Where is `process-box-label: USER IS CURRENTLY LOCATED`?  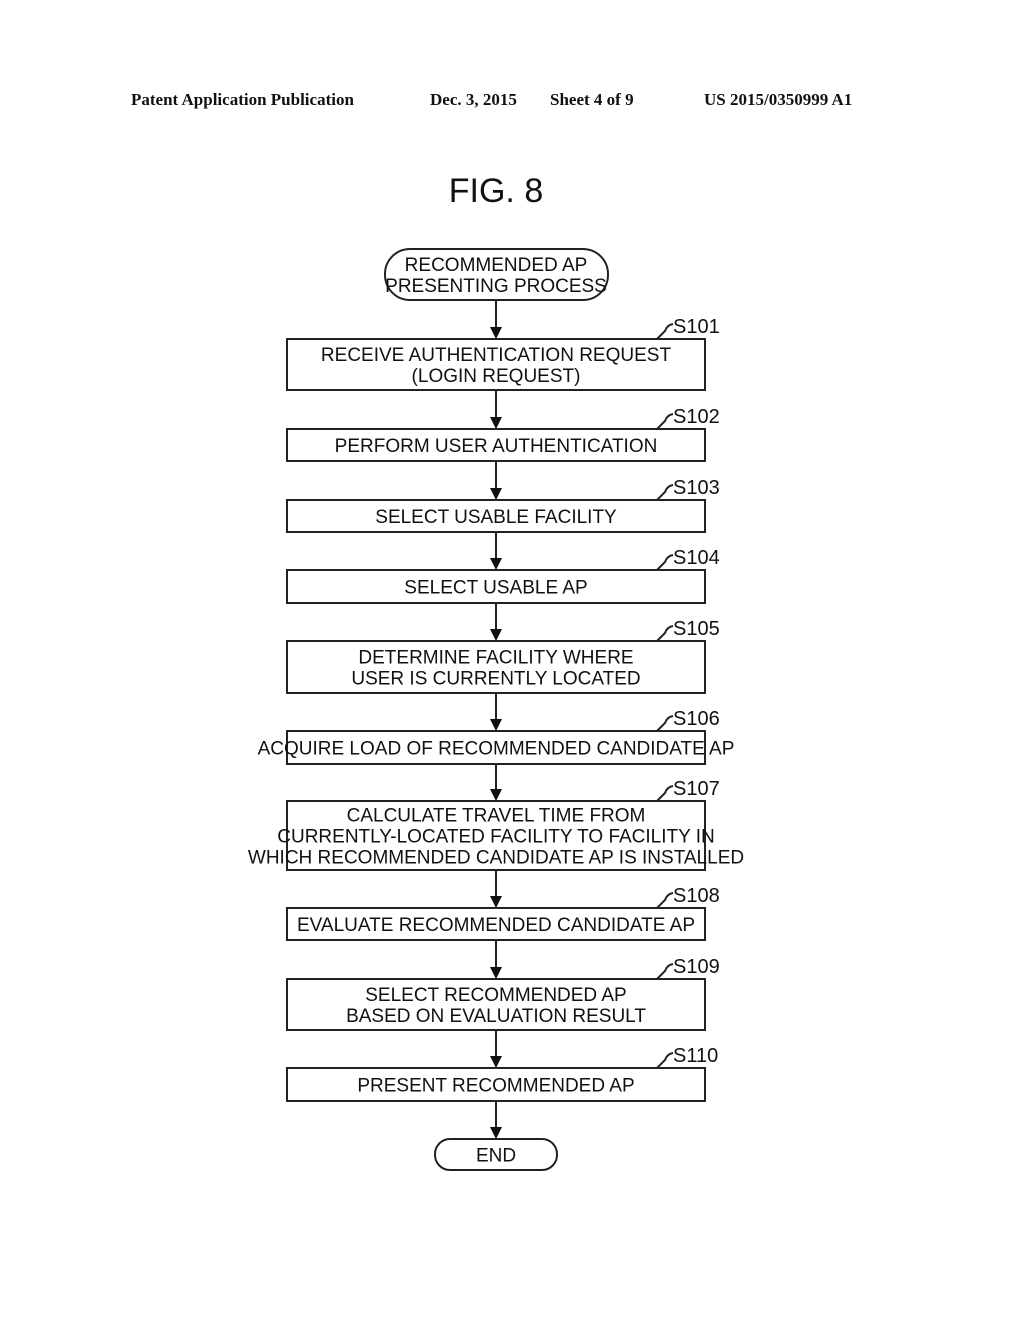
process-box-label: USER IS CURRENTLY LOCATED is located at coordinates (495, 679).